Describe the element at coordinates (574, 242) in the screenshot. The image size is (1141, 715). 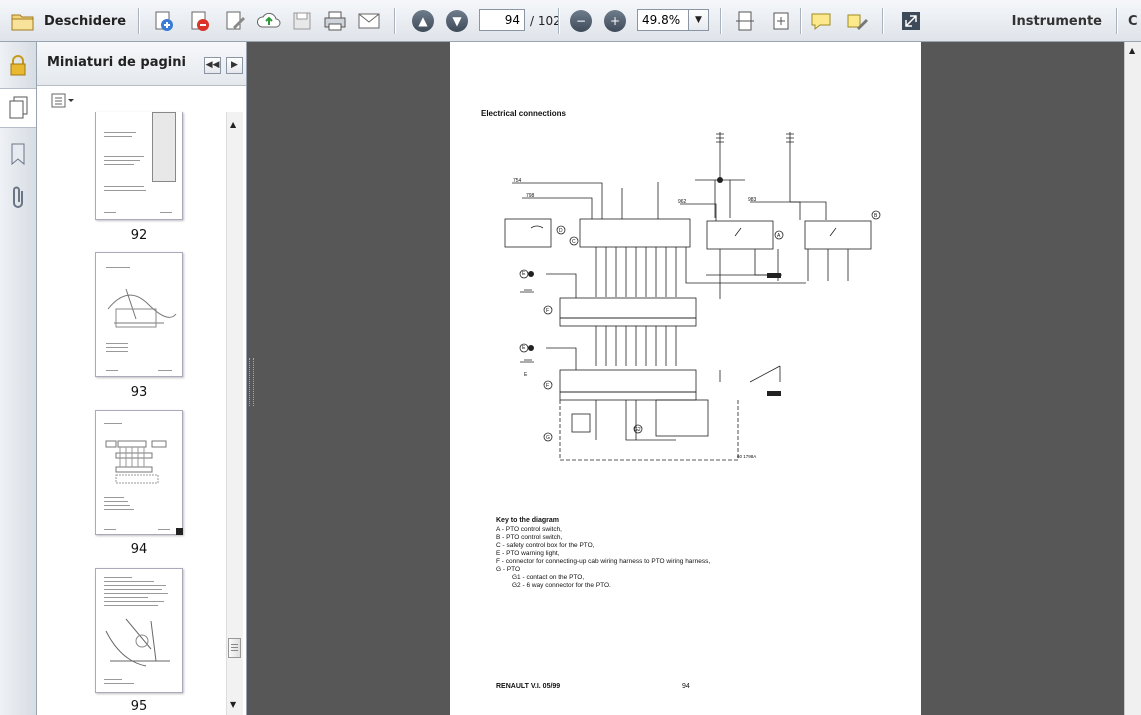
I see `svg-text: C` at that location.